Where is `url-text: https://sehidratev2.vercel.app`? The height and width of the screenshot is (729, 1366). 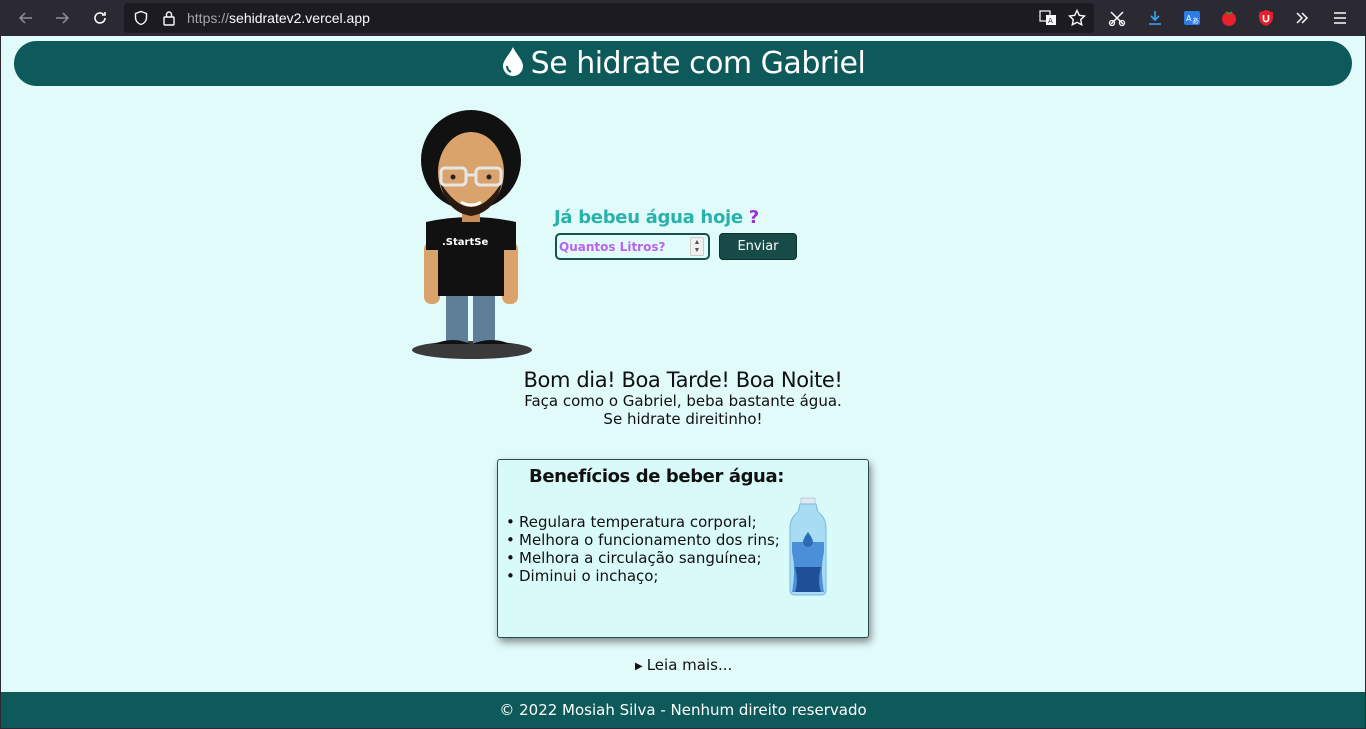 url-text: https://sehidratev2.vercel.app is located at coordinates (278, 18).